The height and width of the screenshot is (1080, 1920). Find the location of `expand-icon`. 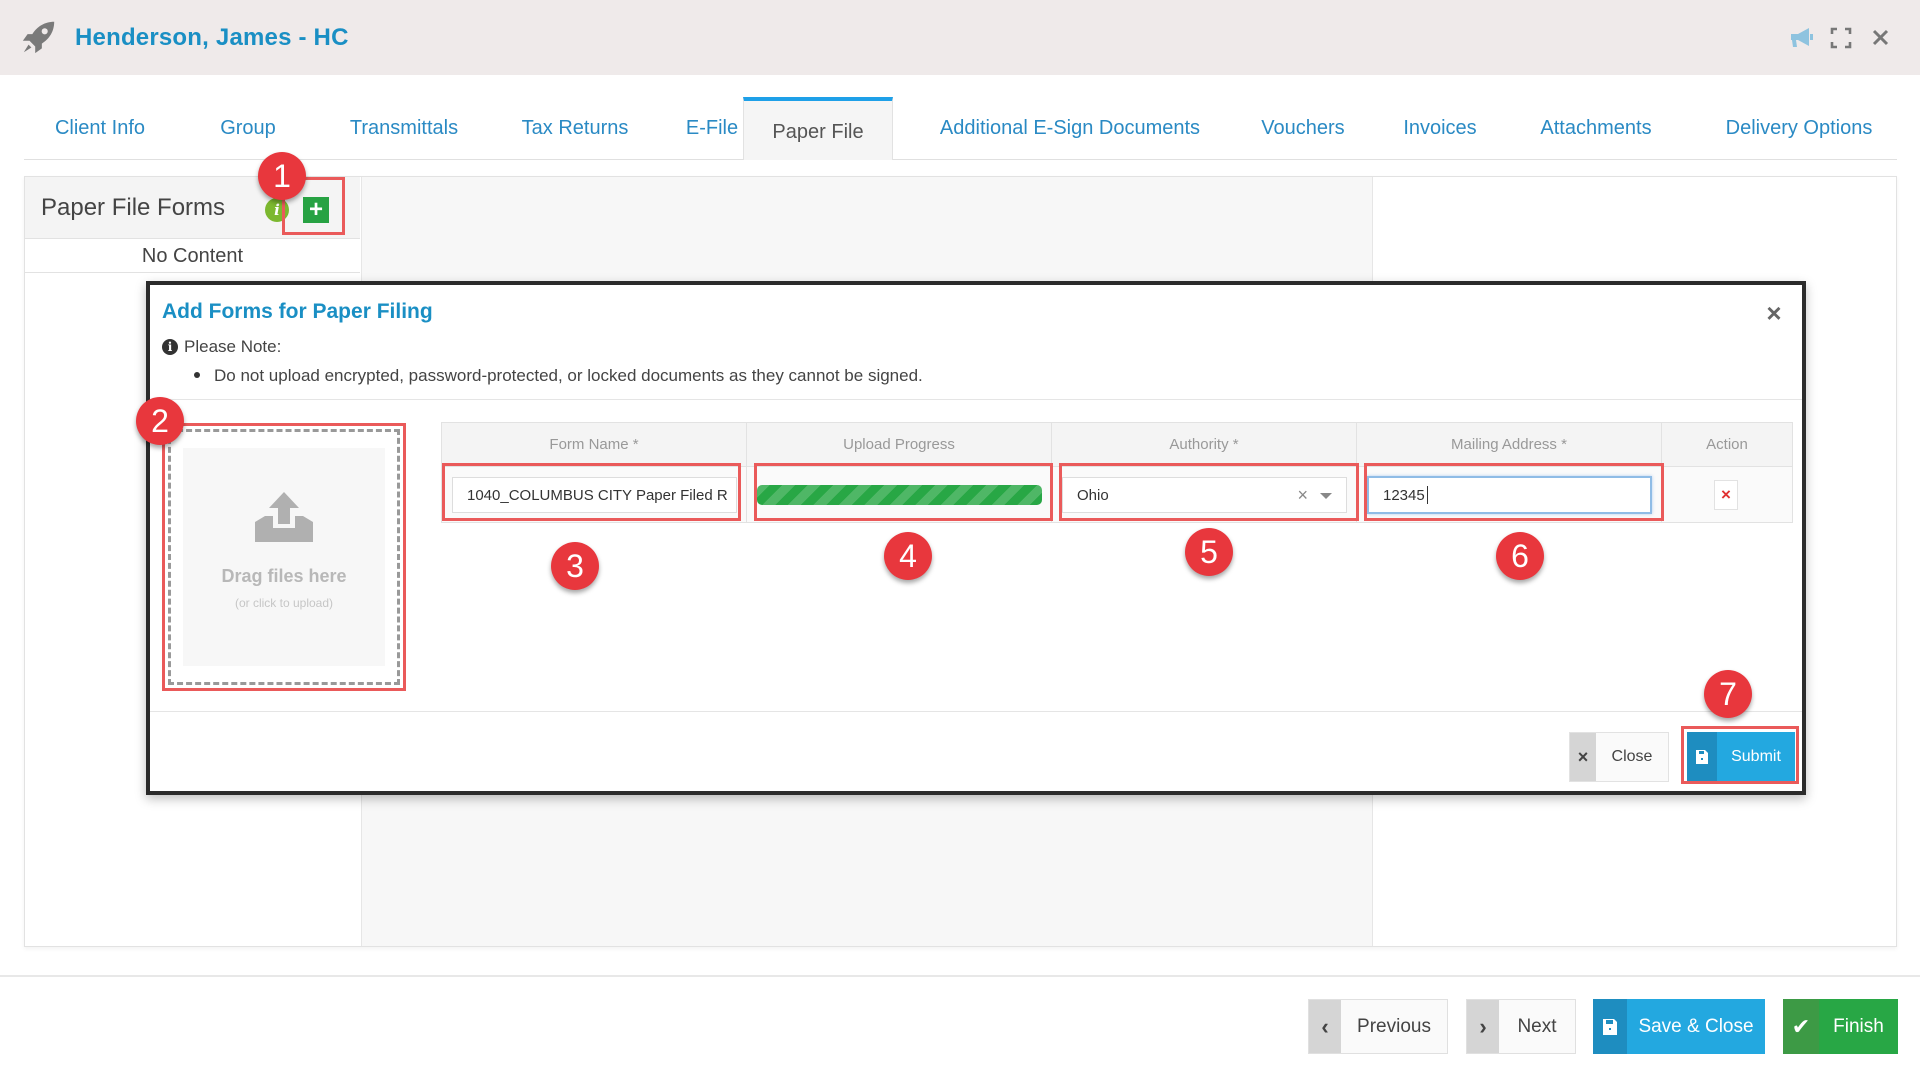

expand-icon is located at coordinates (1841, 38).